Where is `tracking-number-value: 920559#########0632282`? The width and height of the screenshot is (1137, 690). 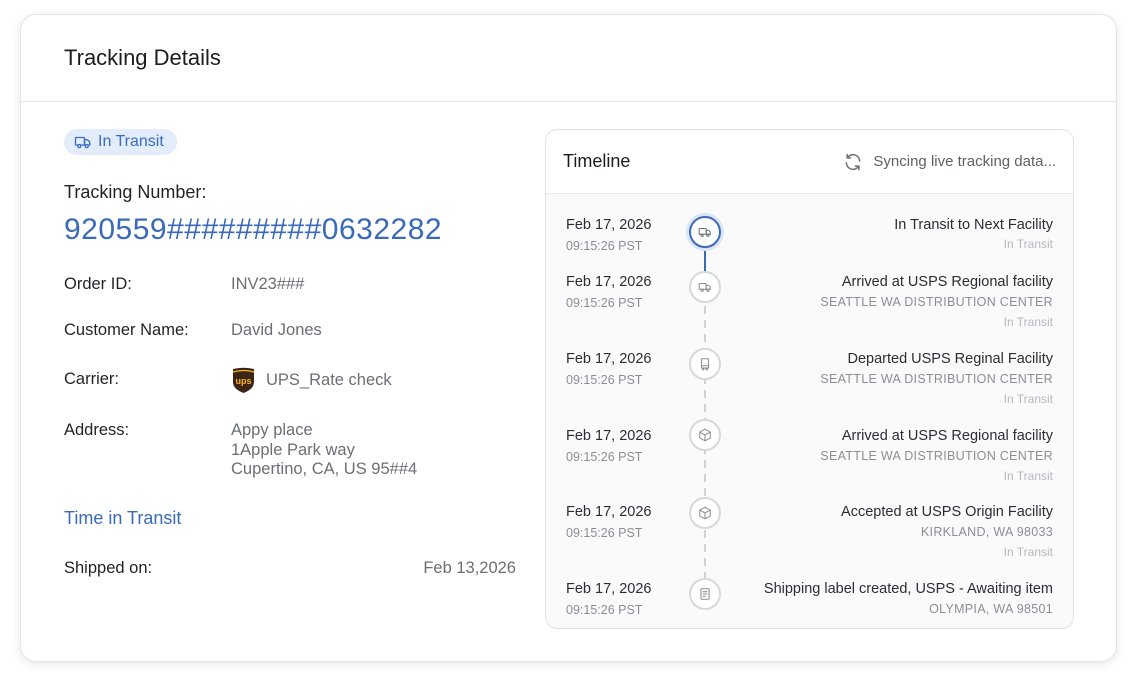
tracking-number-value: 920559#########0632282 is located at coordinates (253, 229).